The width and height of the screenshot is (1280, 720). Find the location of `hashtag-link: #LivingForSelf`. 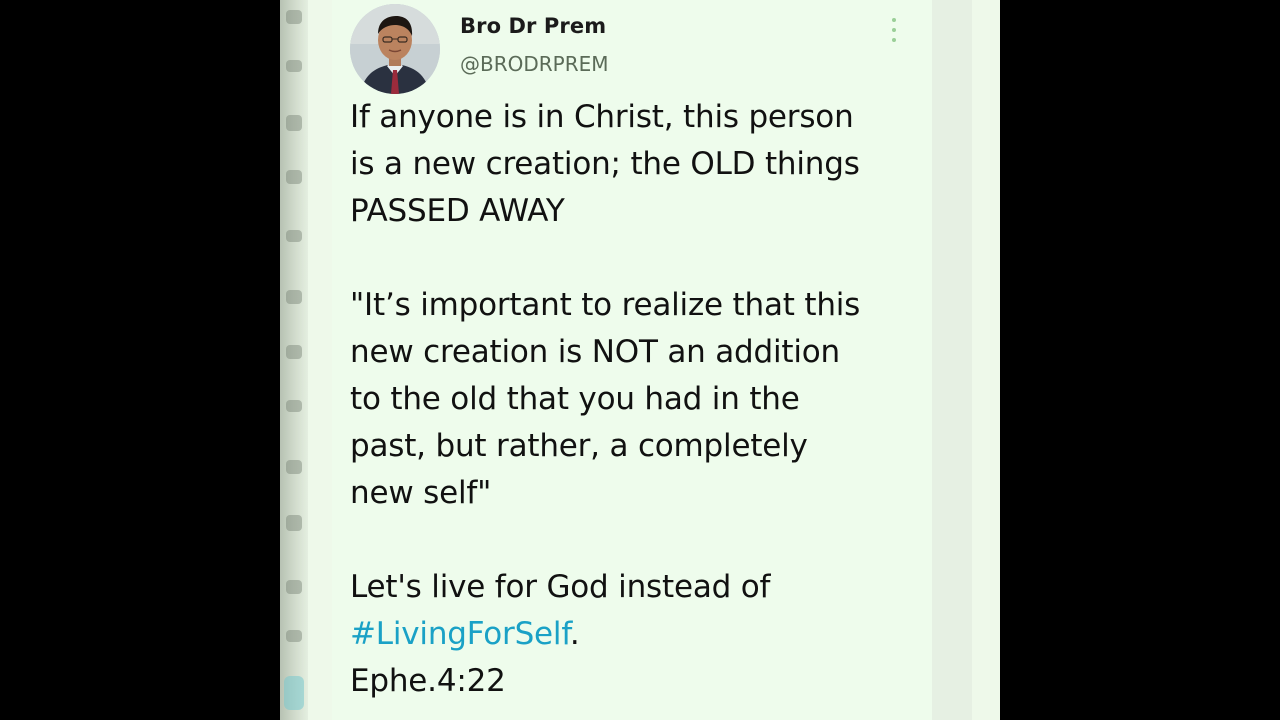

hashtag-link: #LivingForSelf is located at coordinates (460, 634).